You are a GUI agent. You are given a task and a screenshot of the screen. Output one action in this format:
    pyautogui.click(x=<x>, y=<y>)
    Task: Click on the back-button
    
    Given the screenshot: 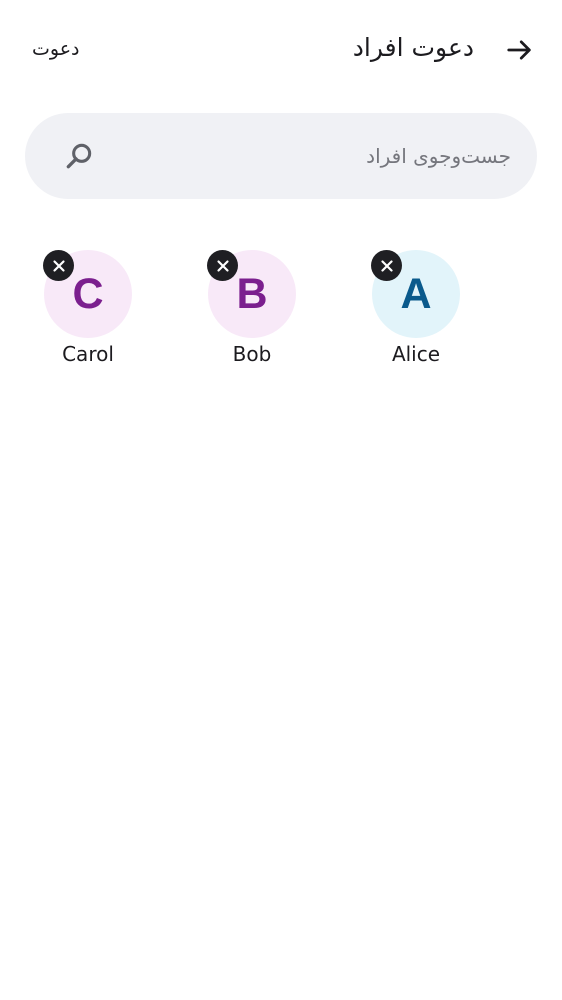 What is the action you would take?
    pyautogui.click(x=520, y=50)
    